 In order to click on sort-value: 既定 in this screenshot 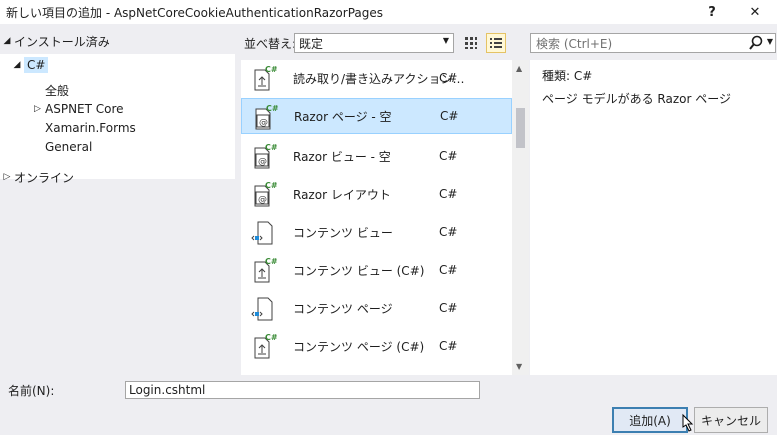, I will do `click(311, 43)`.